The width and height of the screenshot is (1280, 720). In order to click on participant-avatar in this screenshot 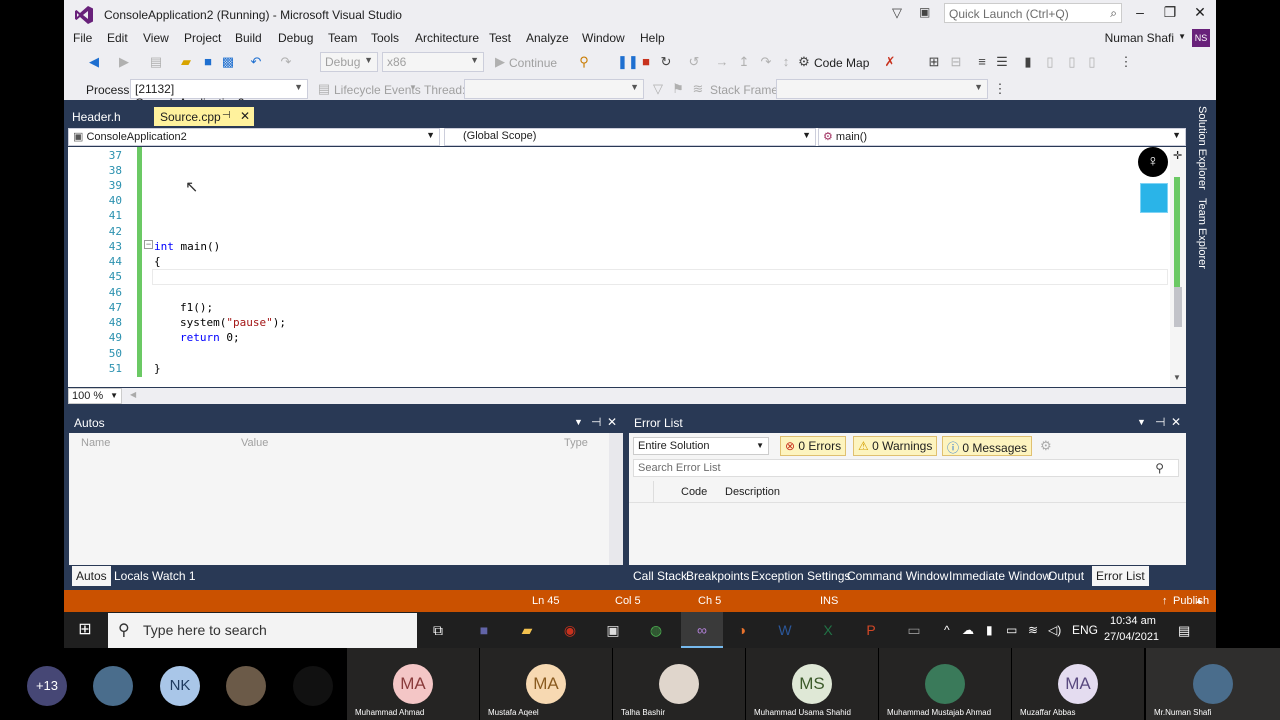, I will do `click(113, 686)`.